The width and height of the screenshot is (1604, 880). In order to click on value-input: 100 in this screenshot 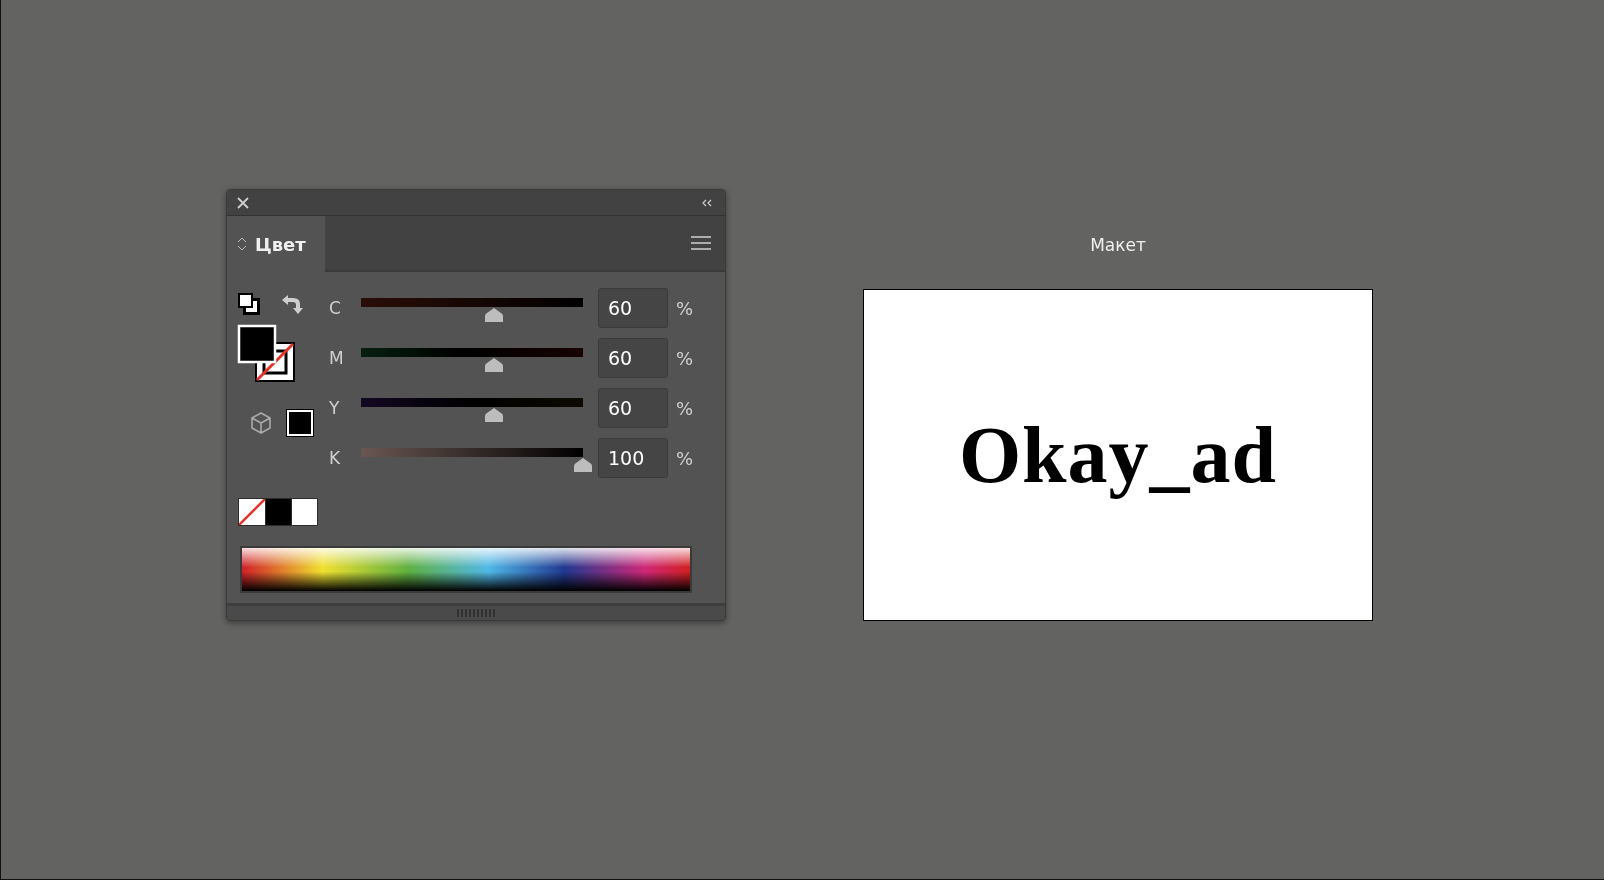, I will do `click(633, 458)`.